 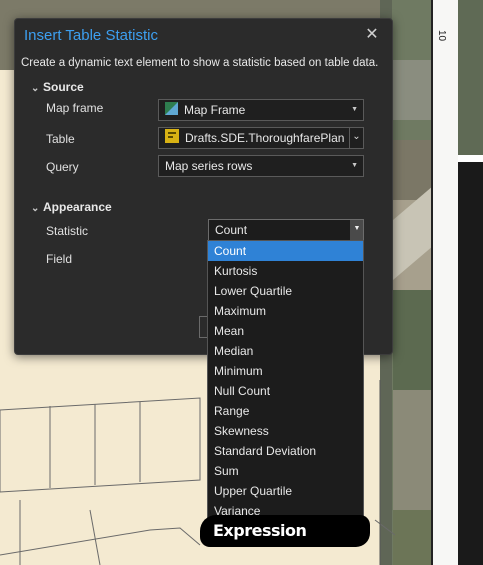 I want to click on table-icon, so click(x=172, y=138).